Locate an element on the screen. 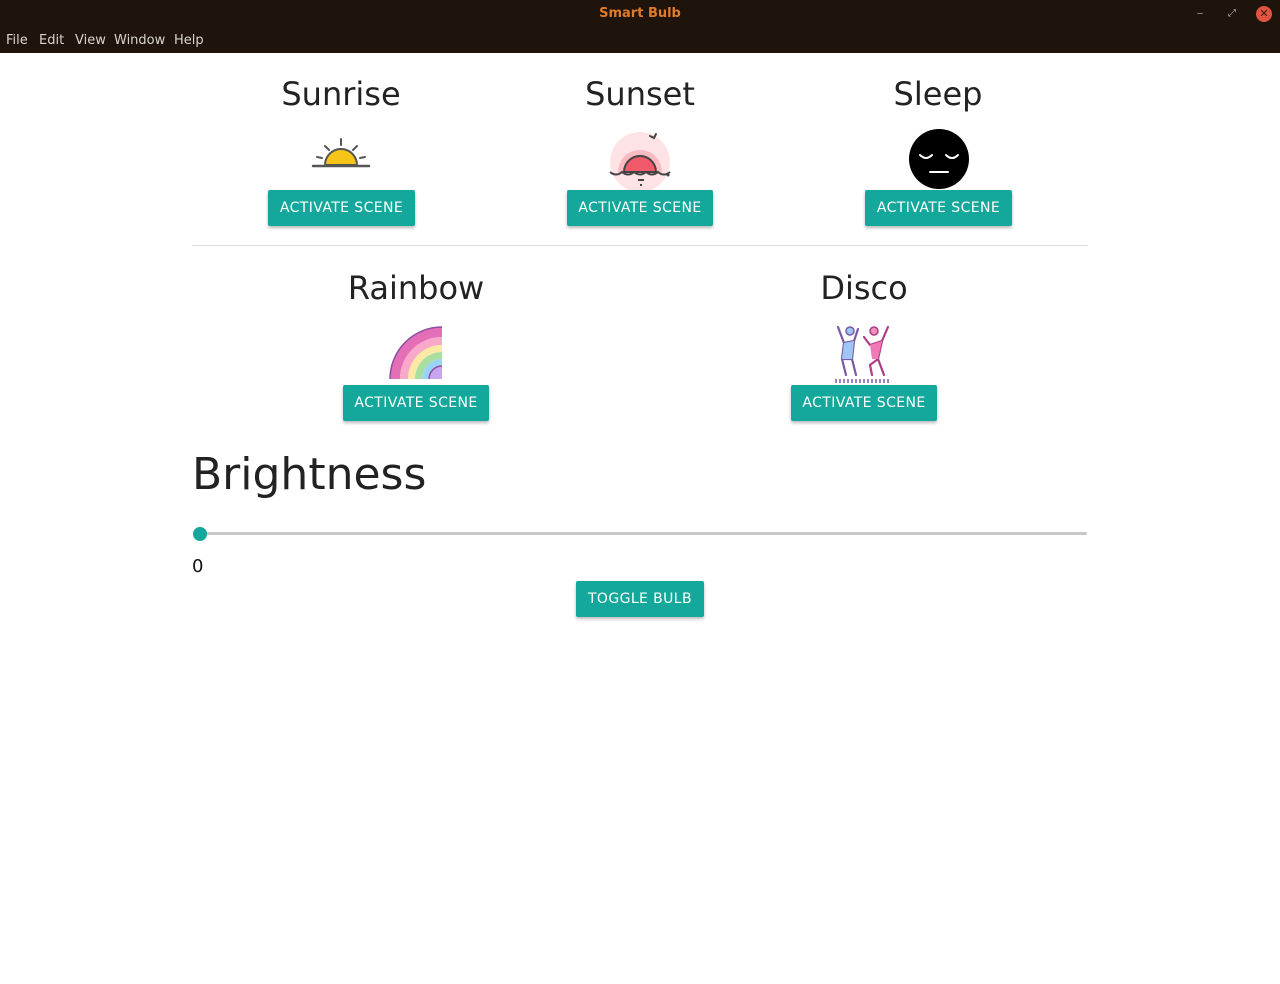 The width and height of the screenshot is (1280, 984). activate-scene-sunset-button: ACTIVATE SCENE is located at coordinates (640, 208).